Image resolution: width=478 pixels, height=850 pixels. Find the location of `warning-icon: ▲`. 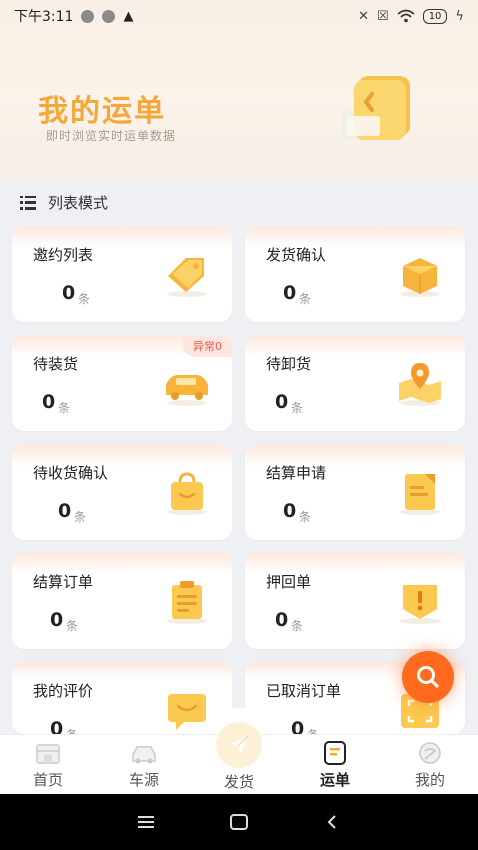

warning-icon: ▲ is located at coordinates (128, 16).